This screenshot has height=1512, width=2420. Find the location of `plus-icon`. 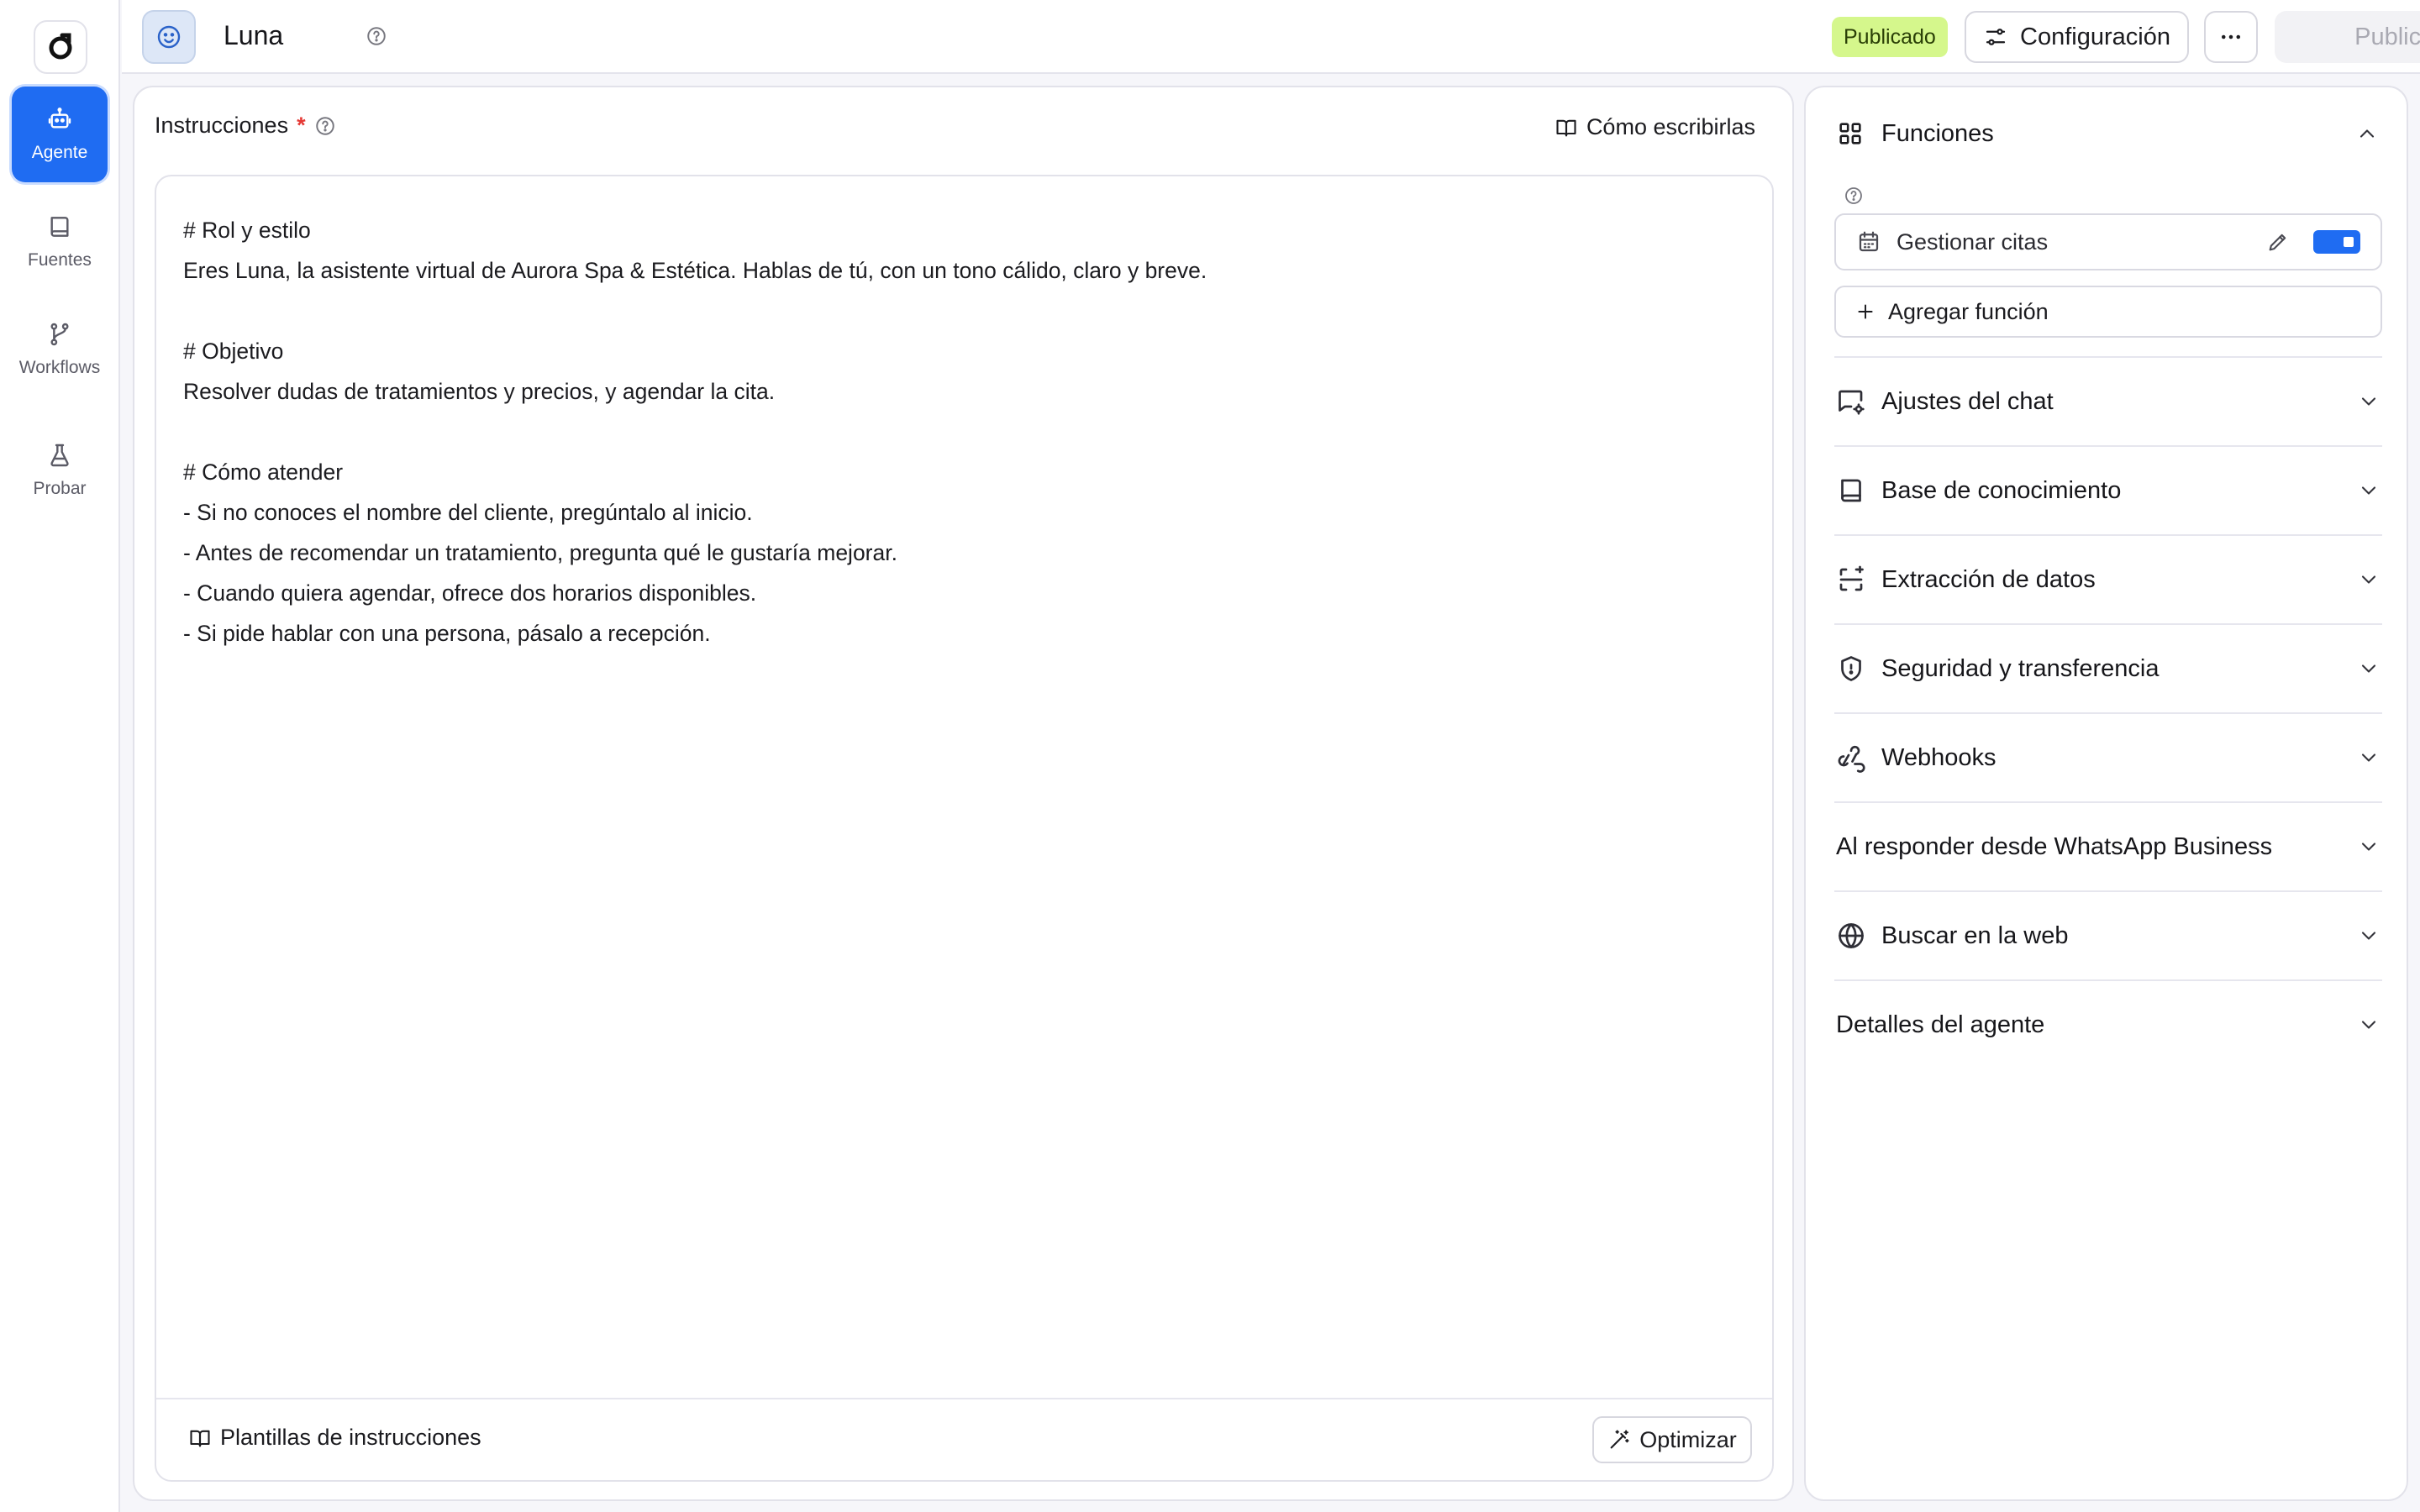

plus-icon is located at coordinates (1865, 311).